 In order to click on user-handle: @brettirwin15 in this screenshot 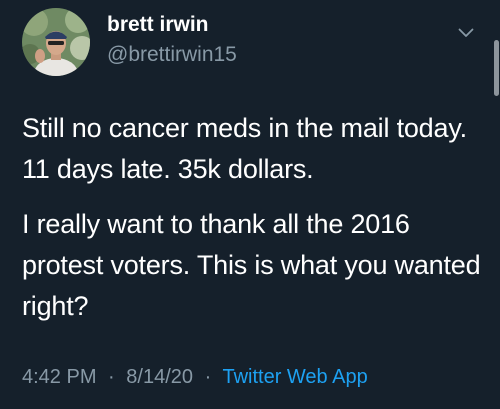, I will do `click(172, 55)`.